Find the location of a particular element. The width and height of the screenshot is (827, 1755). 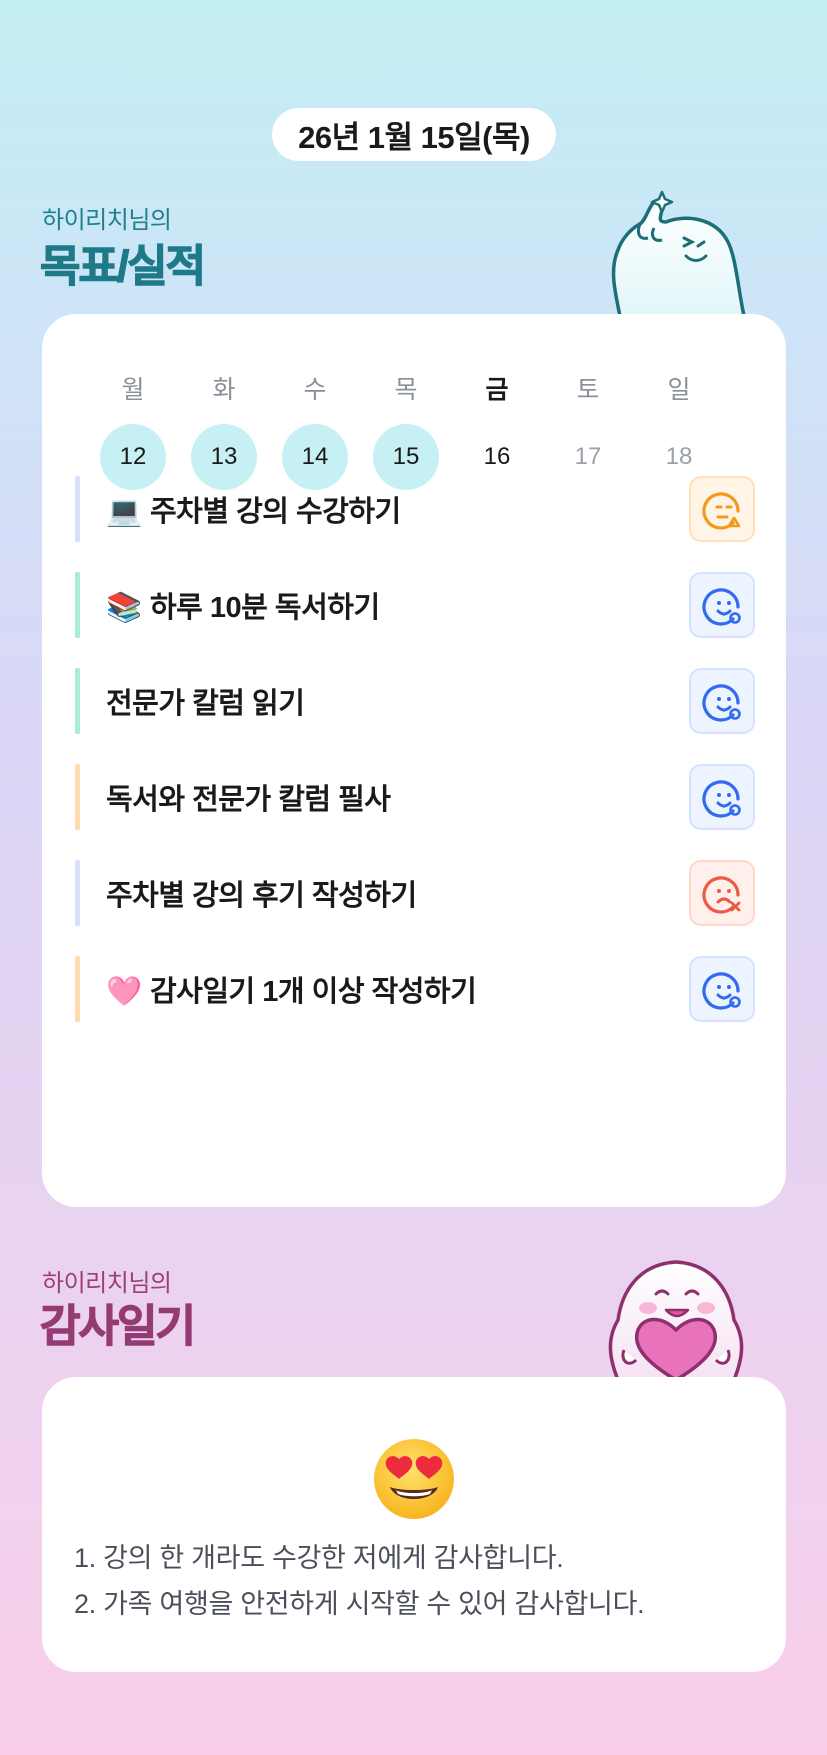

day-name: 화 is located at coordinates (224, 390).